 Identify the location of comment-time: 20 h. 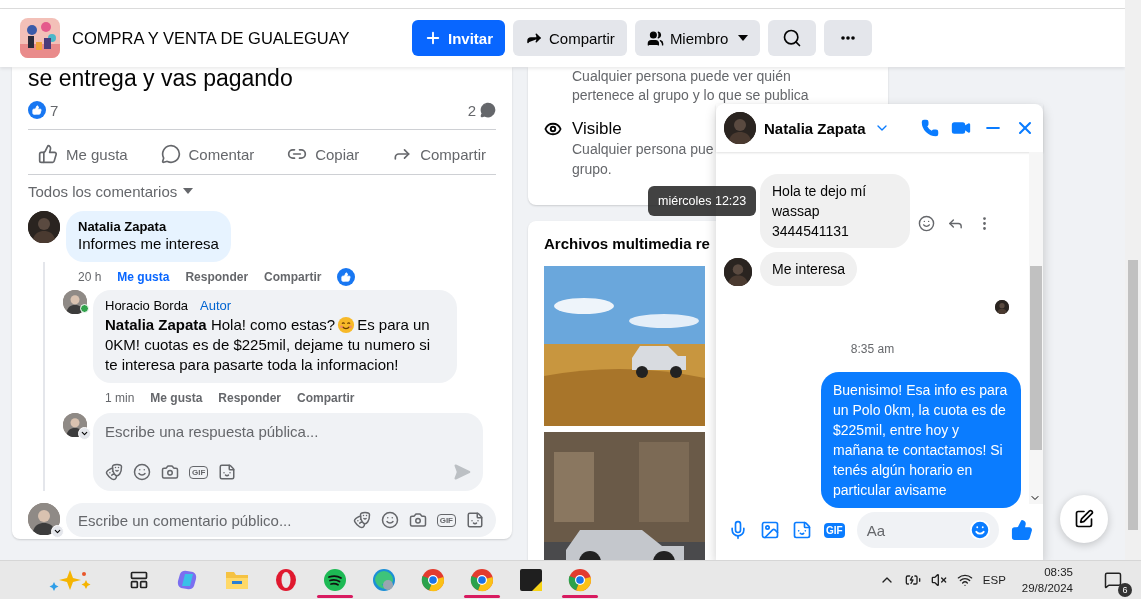
(90, 277).